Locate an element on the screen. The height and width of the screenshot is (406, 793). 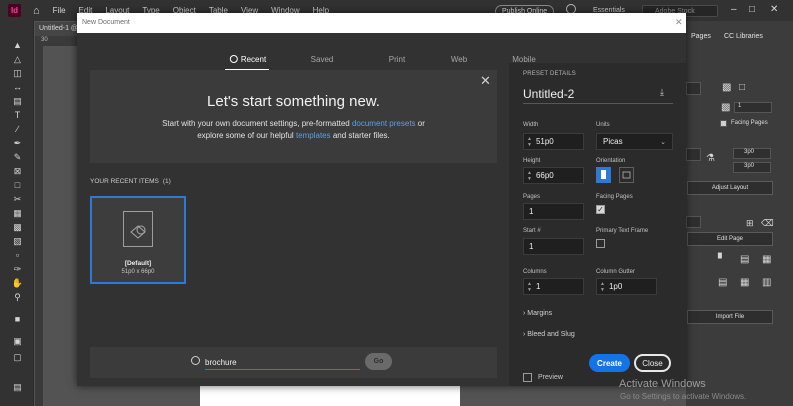
distribute-center-icon: ▦ is located at coordinates (744, 282).